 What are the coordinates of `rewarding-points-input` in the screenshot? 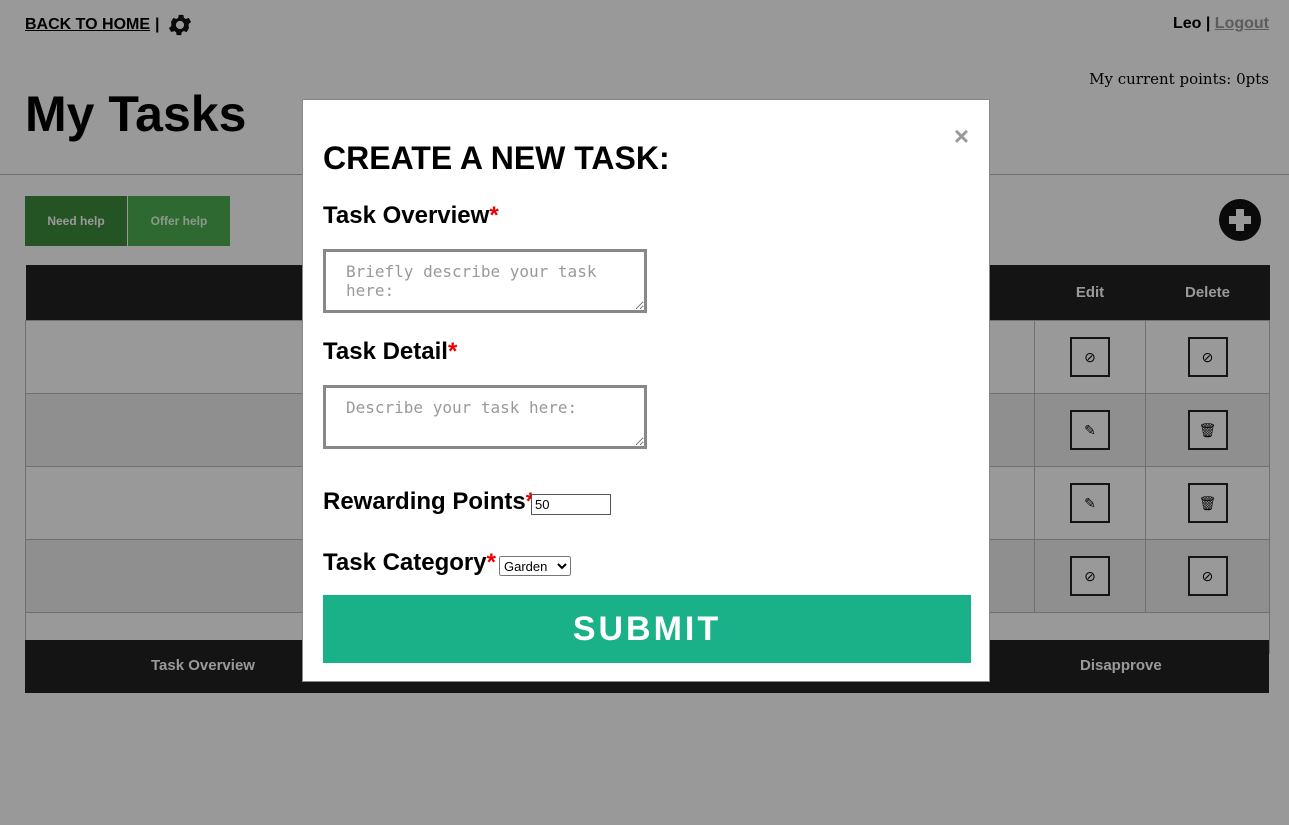 It's located at (571, 504).